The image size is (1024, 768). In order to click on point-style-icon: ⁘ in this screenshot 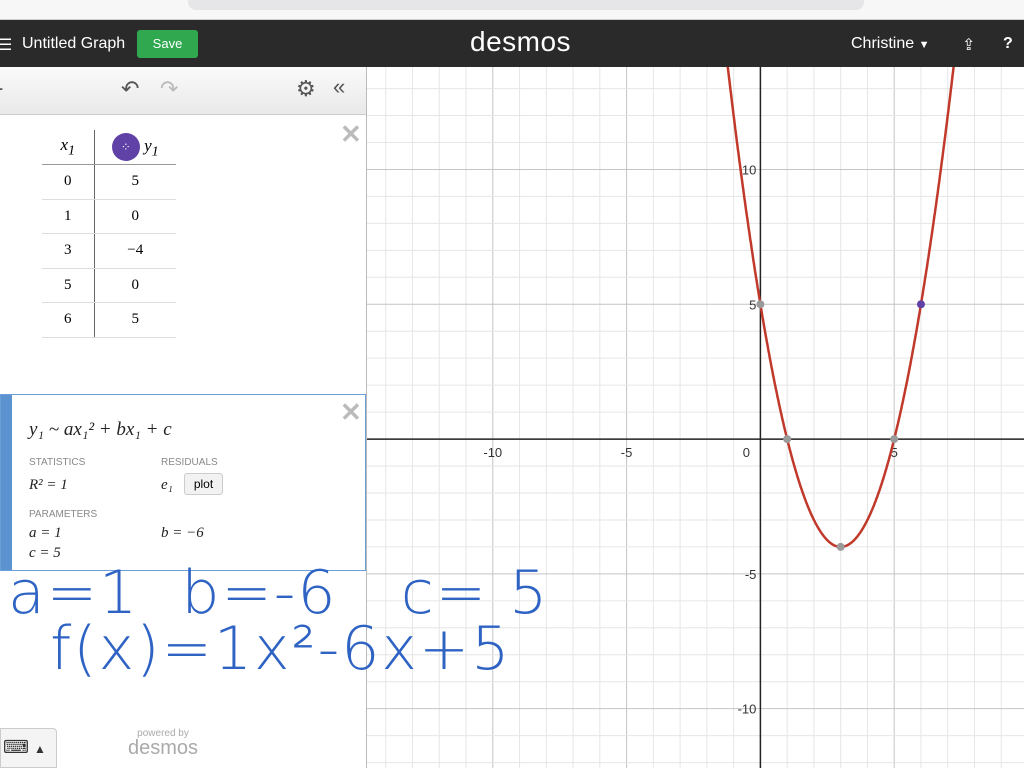, I will do `click(125, 147)`.